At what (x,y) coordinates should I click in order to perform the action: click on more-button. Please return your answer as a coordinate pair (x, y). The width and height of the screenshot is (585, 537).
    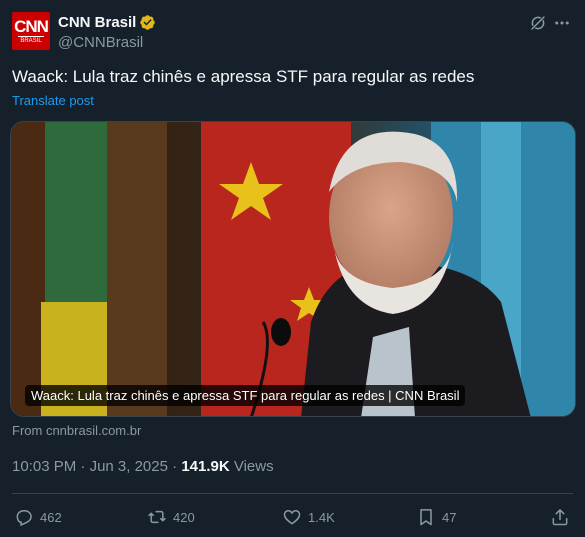
    Looking at the image, I should click on (562, 23).